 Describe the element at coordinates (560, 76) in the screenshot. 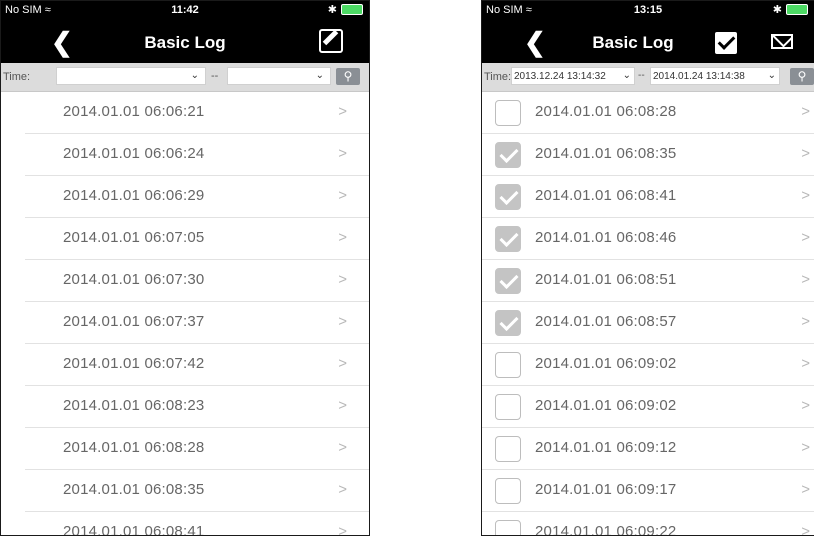

I see `time-from-value: 2013.12.24 13:14:32` at that location.